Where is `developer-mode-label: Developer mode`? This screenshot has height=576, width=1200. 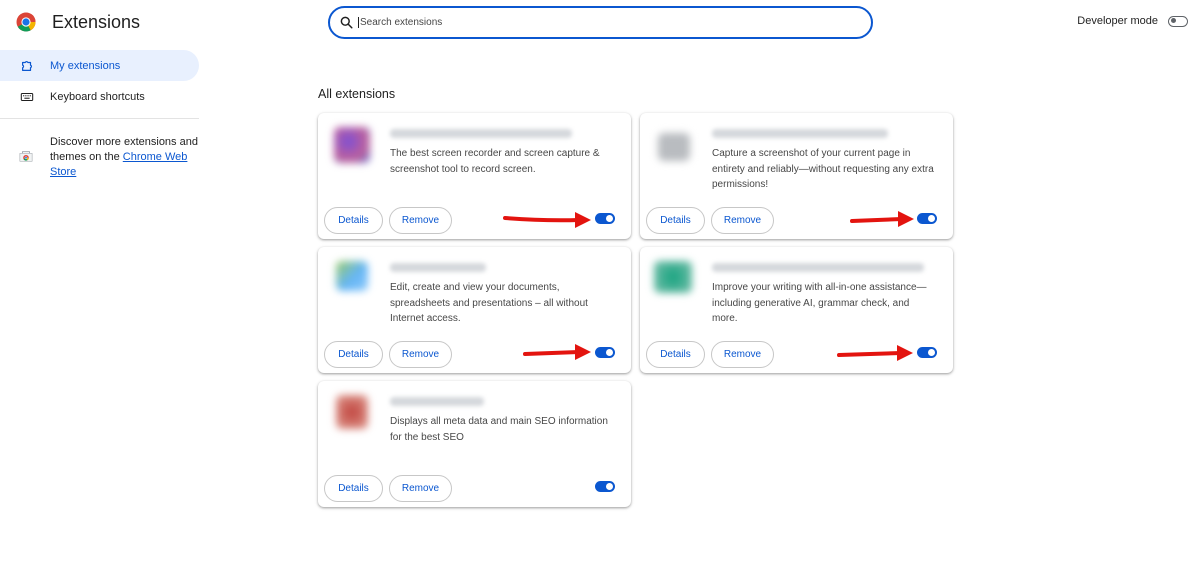 developer-mode-label: Developer mode is located at coordinates (1117, 21).